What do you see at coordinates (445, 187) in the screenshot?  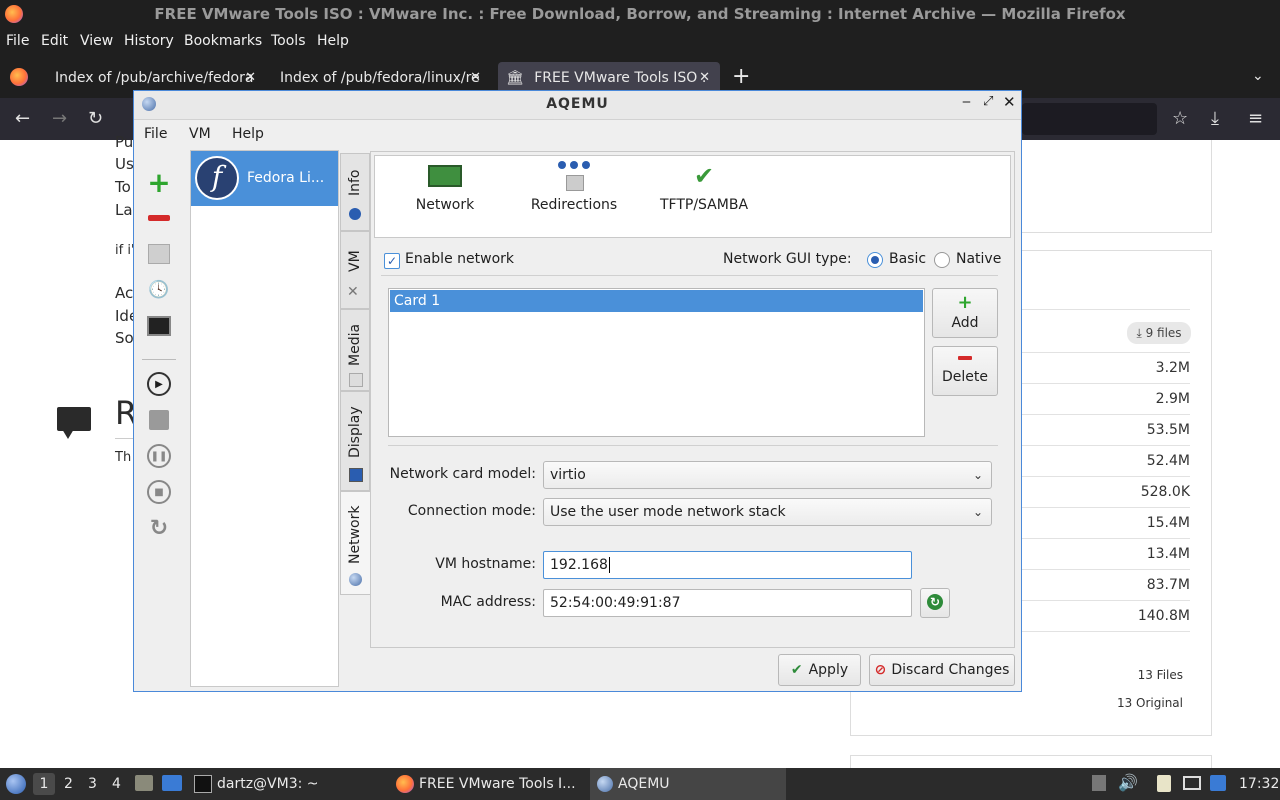 I see `subtab-network: Network` at bounding box center [445, 187].